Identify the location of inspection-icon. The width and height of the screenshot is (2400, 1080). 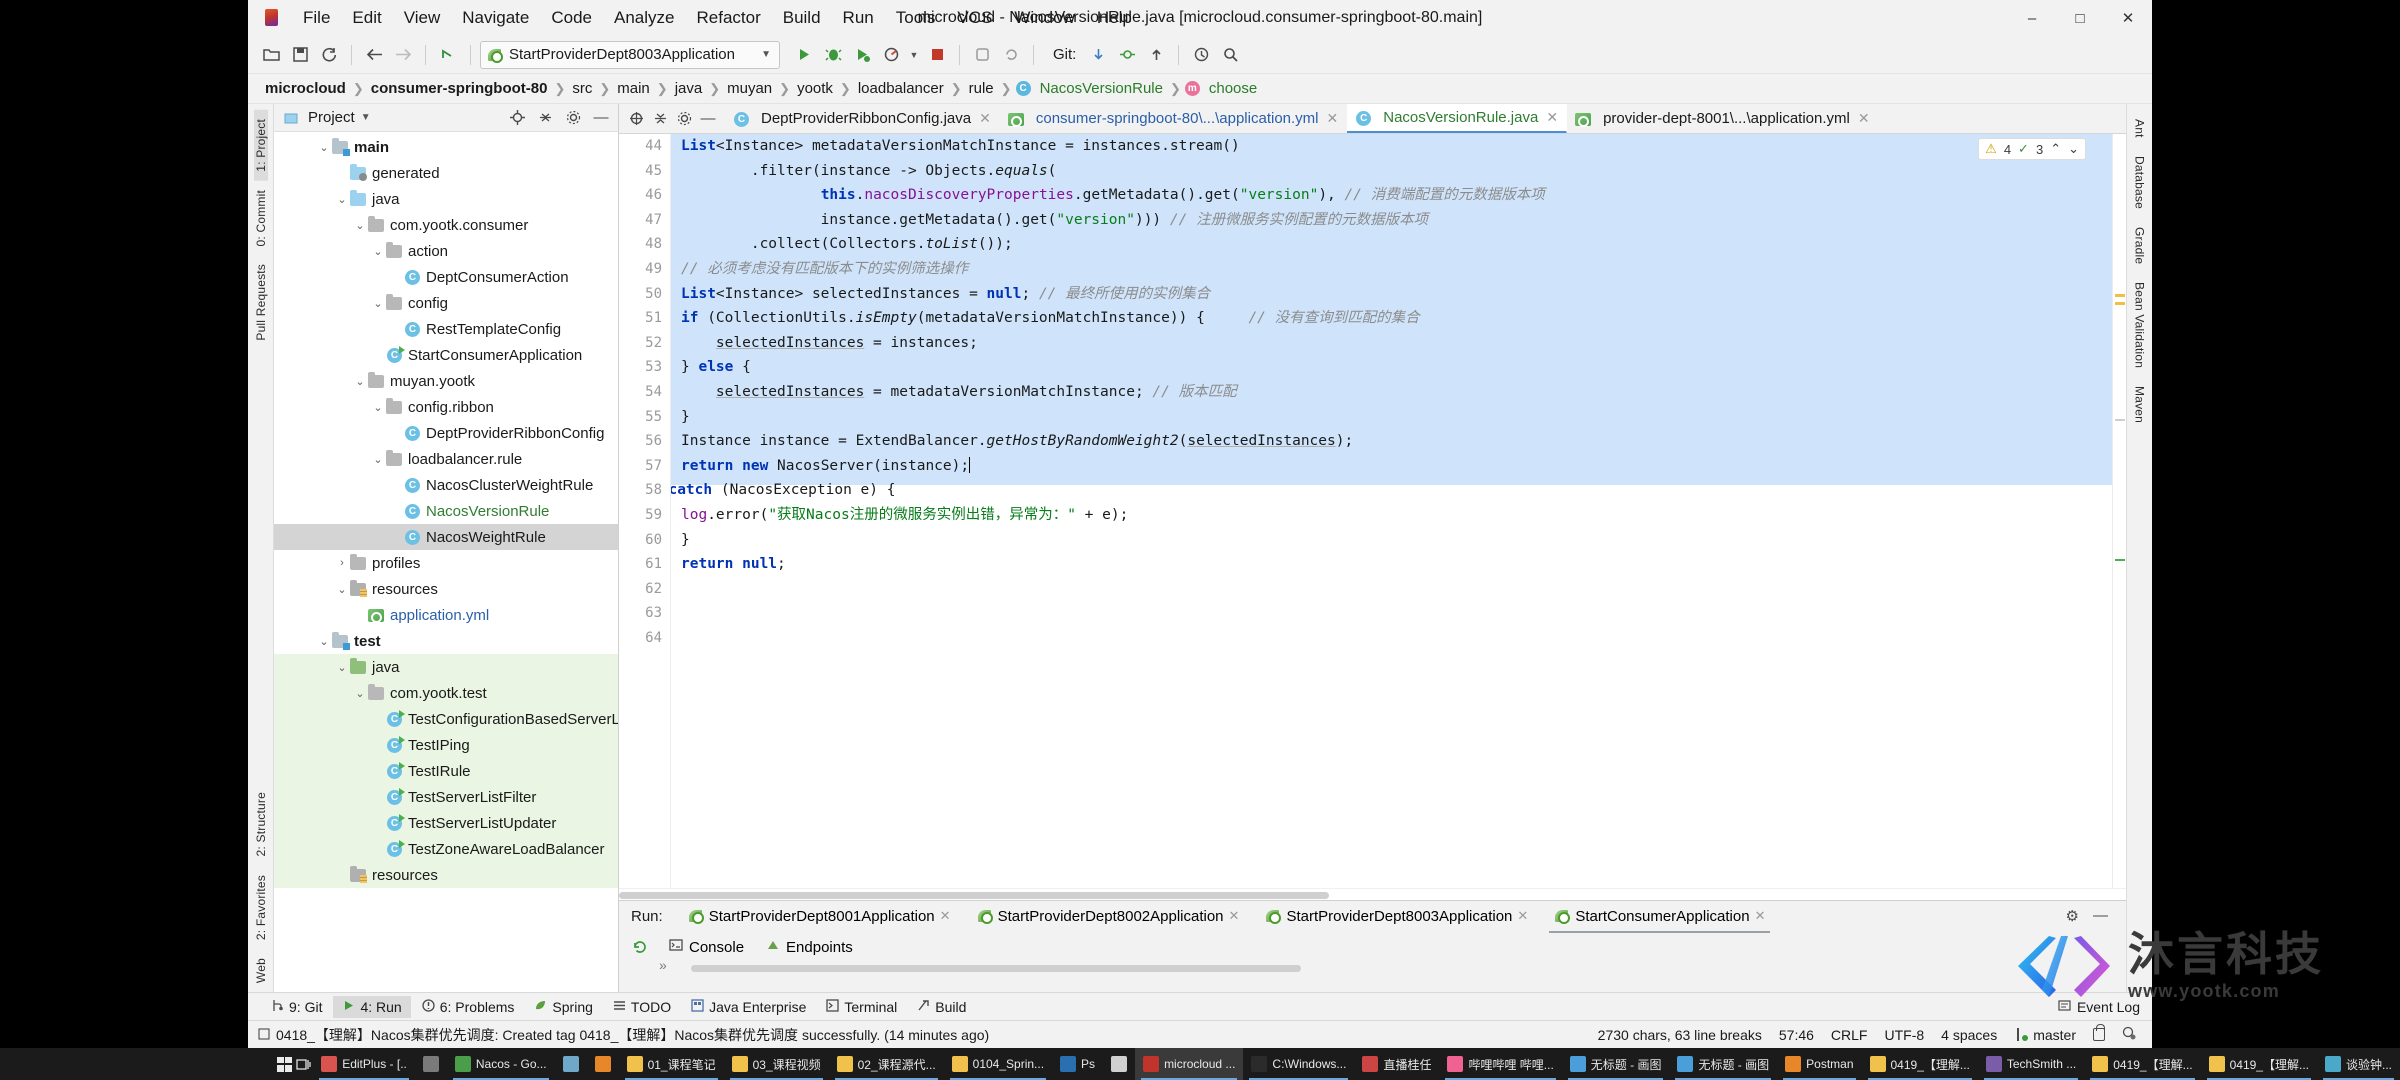
(2129, 1034).